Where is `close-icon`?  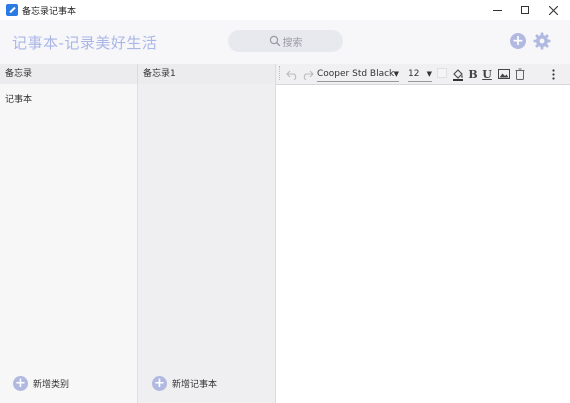
close-icon is located at coordinates (553, 10).